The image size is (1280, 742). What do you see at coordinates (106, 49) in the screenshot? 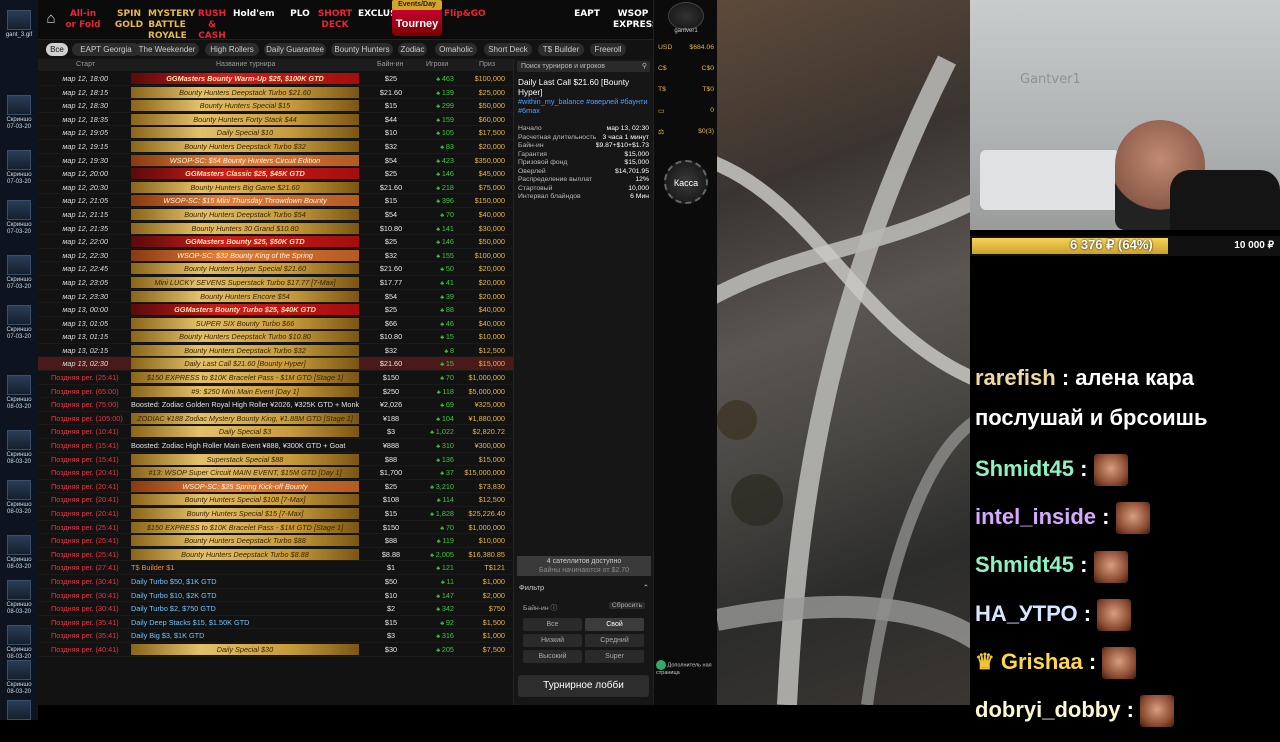
I see `filter-pill: EAPT Georgia` at bounding box center [106, 49].